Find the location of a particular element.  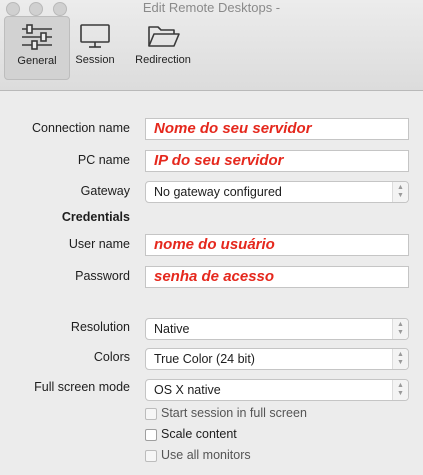

gateway-select: No gateway configured ▲ ▼ is located at coordinates (277, 192).